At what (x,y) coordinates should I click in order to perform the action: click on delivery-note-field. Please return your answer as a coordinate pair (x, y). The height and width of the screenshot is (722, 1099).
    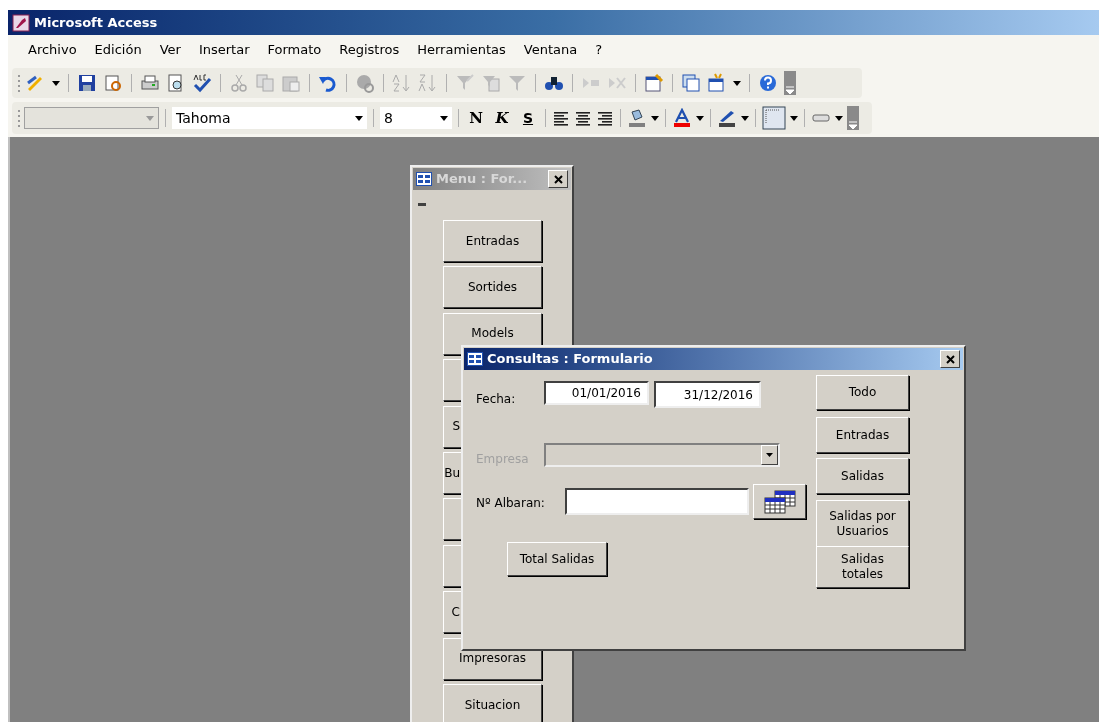
    Looking at the image, I should click on (657, 501).